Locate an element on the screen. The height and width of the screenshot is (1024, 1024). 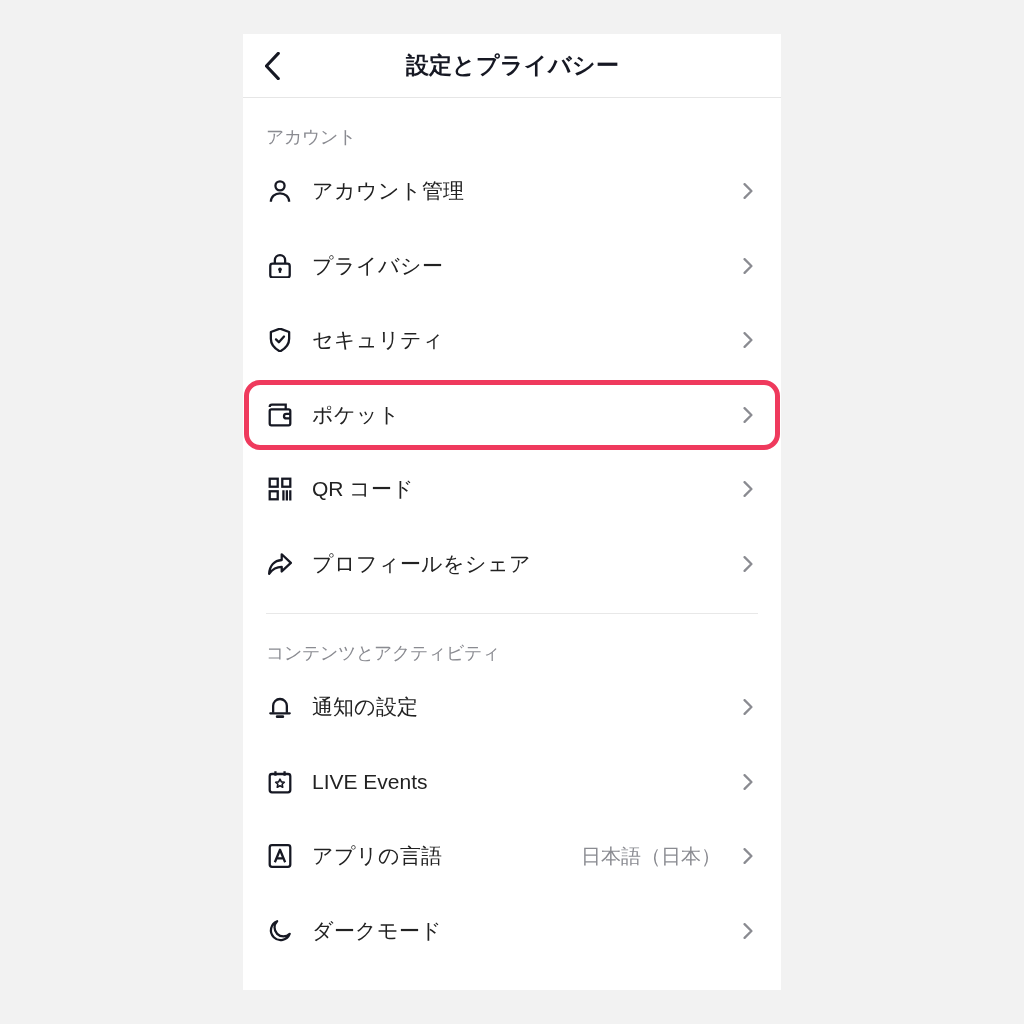
section-heading: アカウント is located at coordinates (311, 137).